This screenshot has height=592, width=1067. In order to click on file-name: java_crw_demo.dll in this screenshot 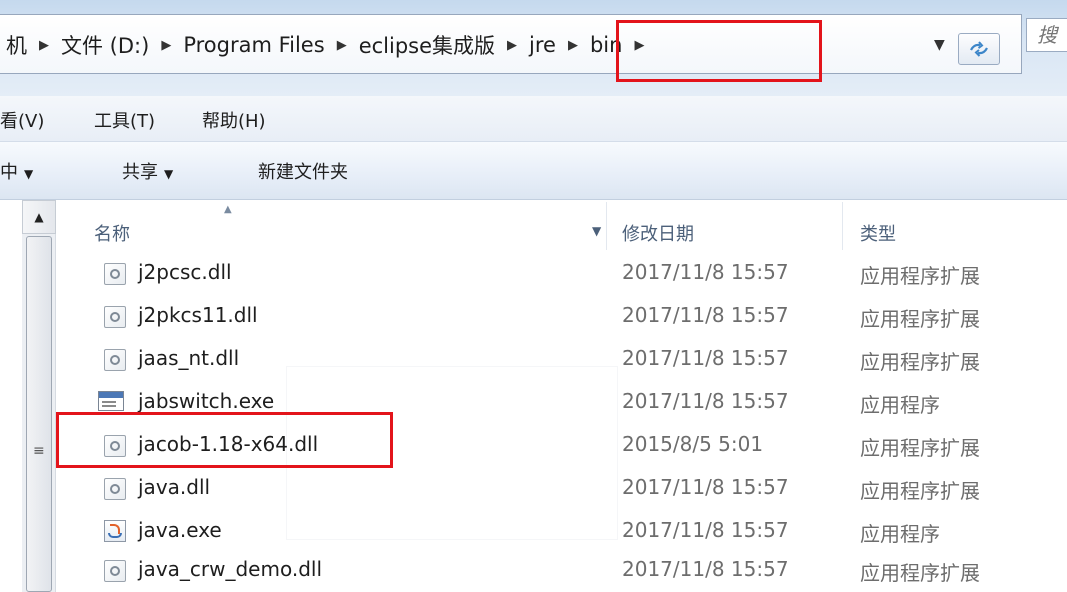, I will do `click(230, 569)`.